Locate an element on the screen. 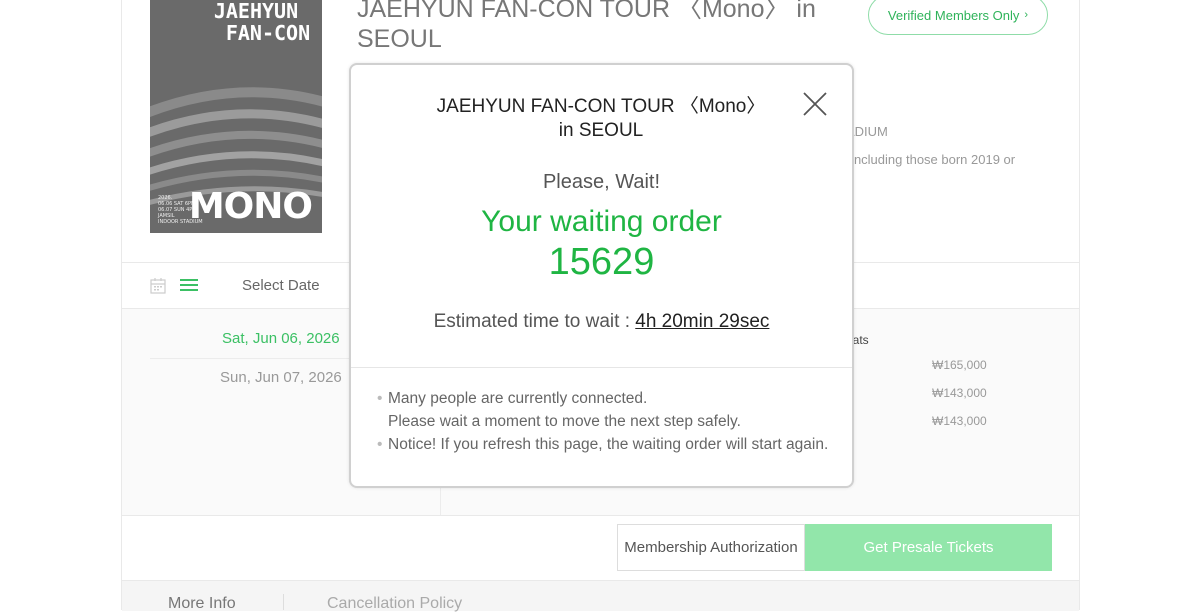  get-presale-tickets-button: Get Presale Tickets is located at coordinates (928, 547).